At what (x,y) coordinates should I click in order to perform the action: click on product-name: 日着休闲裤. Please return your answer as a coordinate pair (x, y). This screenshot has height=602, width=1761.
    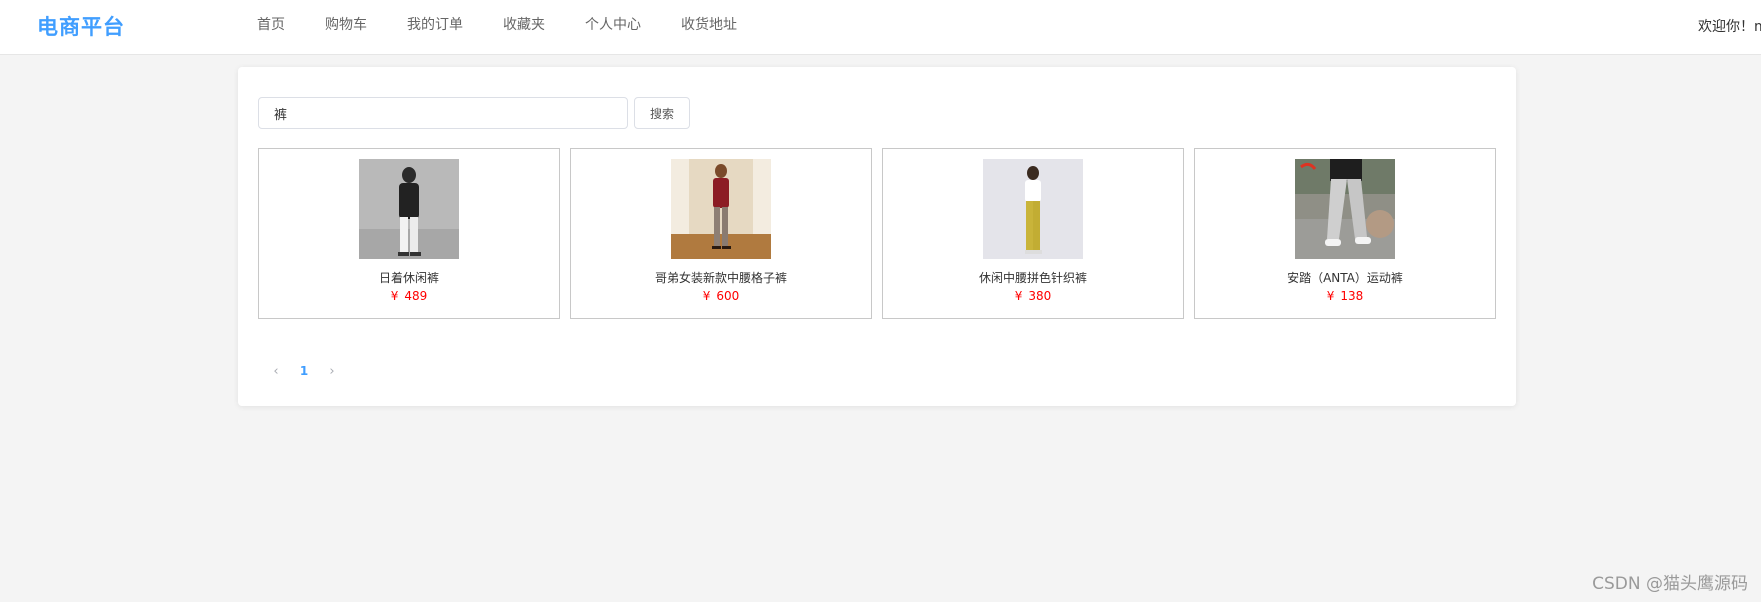
    Looking at the image, I should click on (409, 277).